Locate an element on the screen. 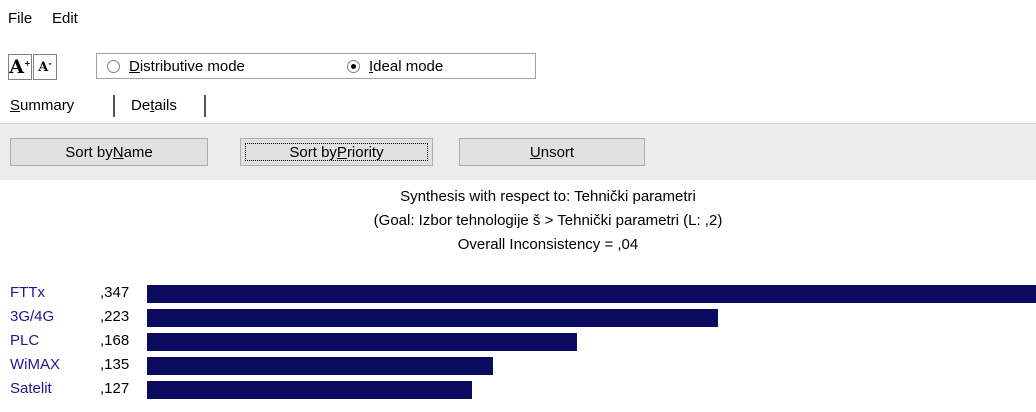 This screenshot has height=412, width=1036. chart-row: PLC ,168 is located at coordinates (518, 342).